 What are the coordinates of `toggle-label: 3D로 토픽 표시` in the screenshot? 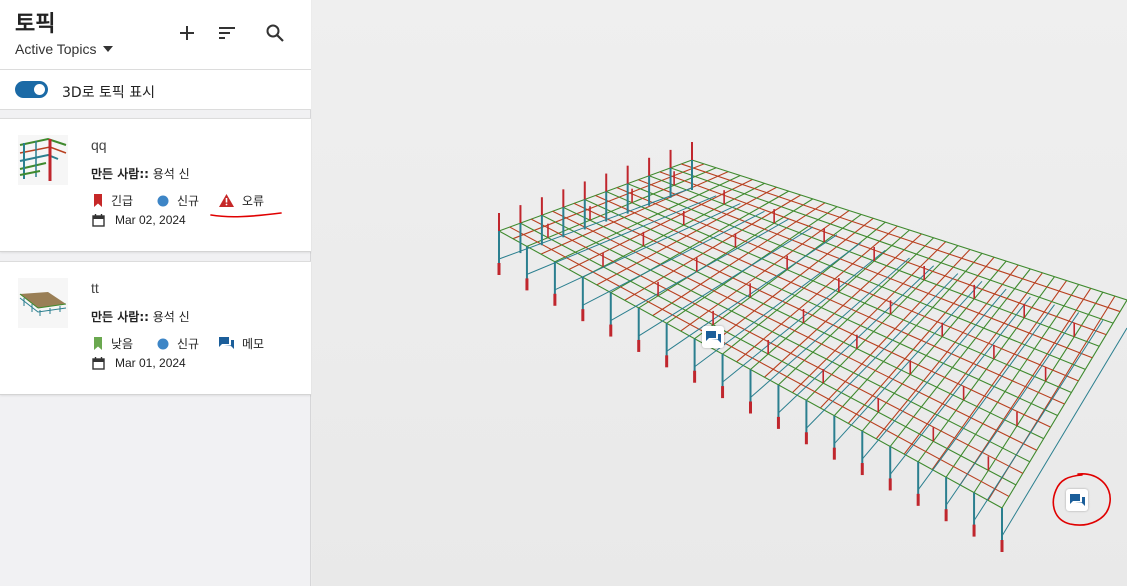 It's located at (108, 93).